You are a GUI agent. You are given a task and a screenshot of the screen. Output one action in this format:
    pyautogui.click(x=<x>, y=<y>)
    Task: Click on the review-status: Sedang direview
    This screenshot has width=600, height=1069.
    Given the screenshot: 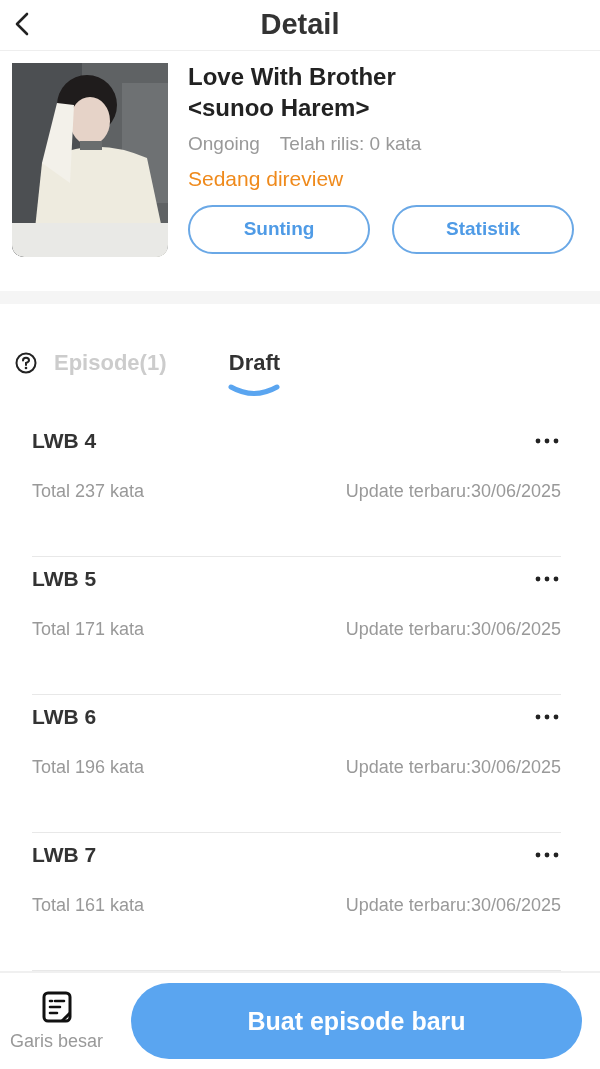 What is the action you would take?
    pyautogui.click(x=266, y=178)
    